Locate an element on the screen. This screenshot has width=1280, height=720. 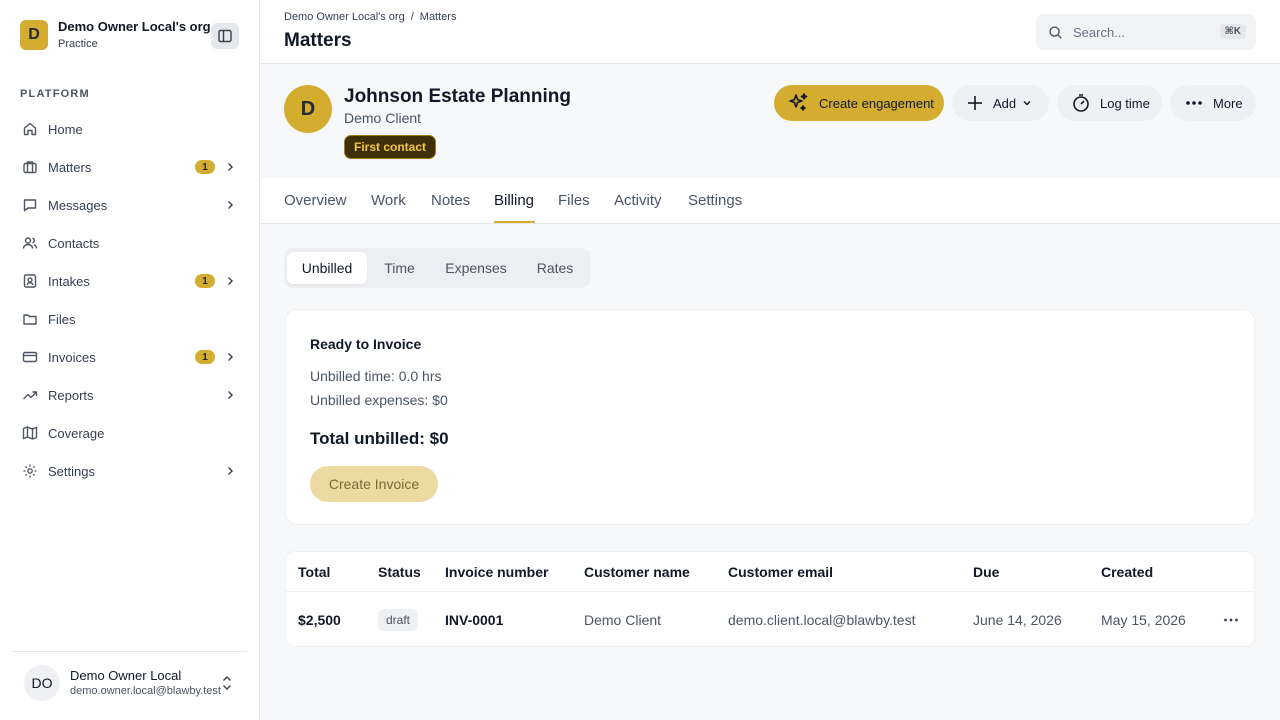
trending-up-icon is located at coordinates (30, 395).